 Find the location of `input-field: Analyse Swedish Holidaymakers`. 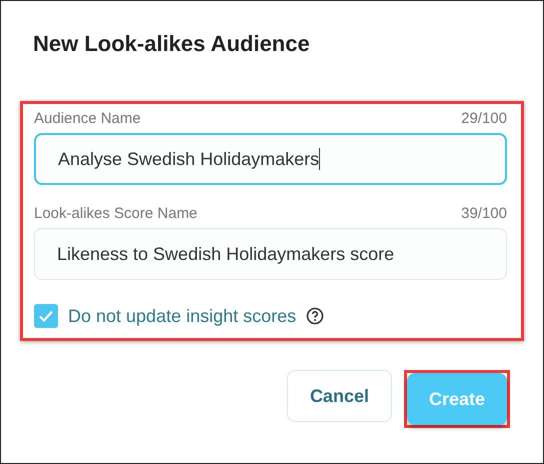

input-field: Analyse Swedish Holidaymakers is located at coordinates (270, 159).